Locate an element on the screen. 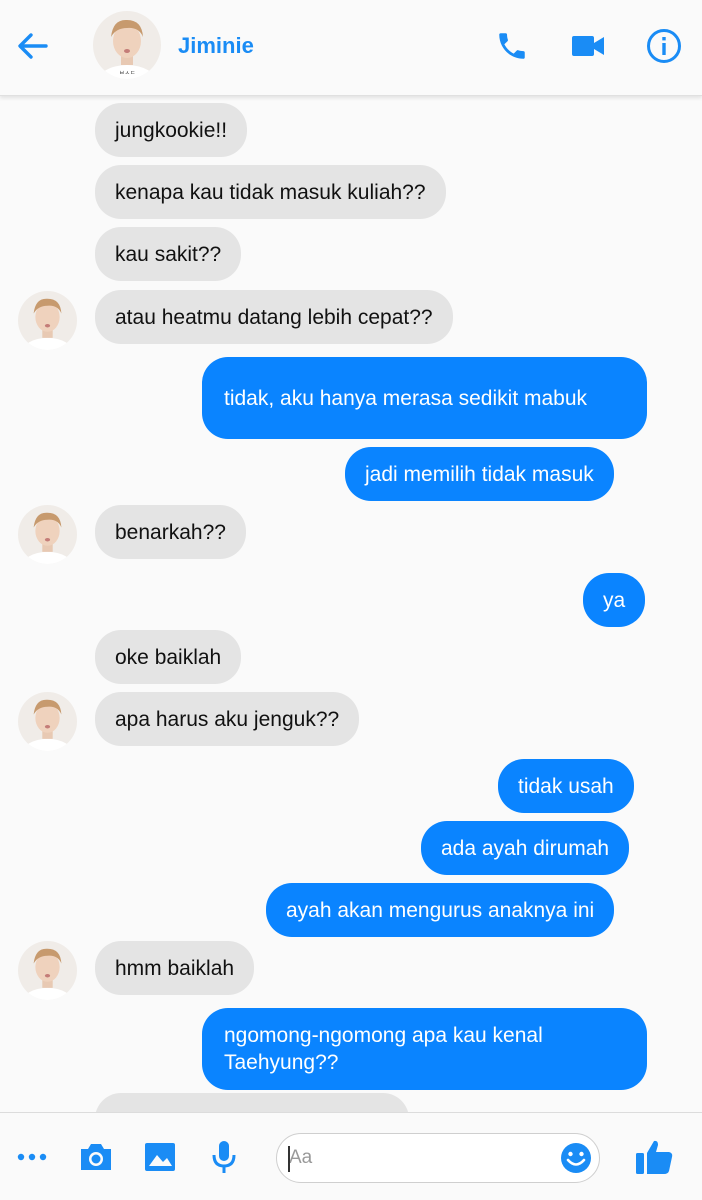  emoji-icon is located at coordinates (576, 1158).